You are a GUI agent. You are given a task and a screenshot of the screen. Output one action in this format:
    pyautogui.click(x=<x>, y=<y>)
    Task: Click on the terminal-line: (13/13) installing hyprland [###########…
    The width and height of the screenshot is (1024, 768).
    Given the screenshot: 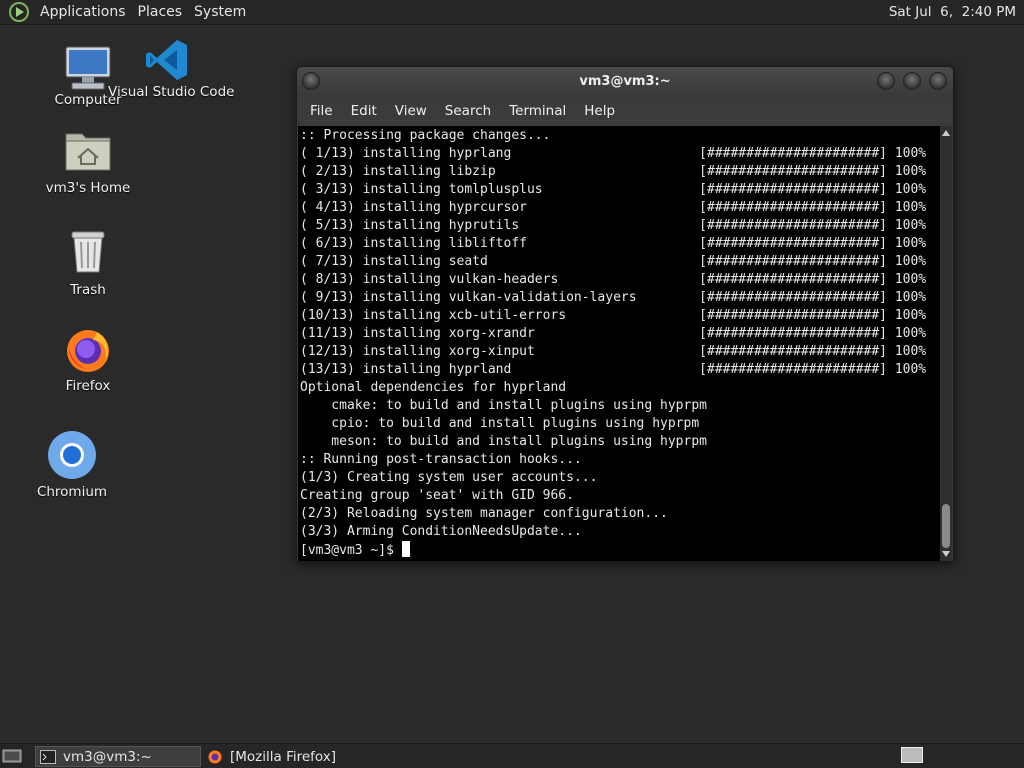 What is the action you would take?
    pyautogui.click(x=613, y=369)
    